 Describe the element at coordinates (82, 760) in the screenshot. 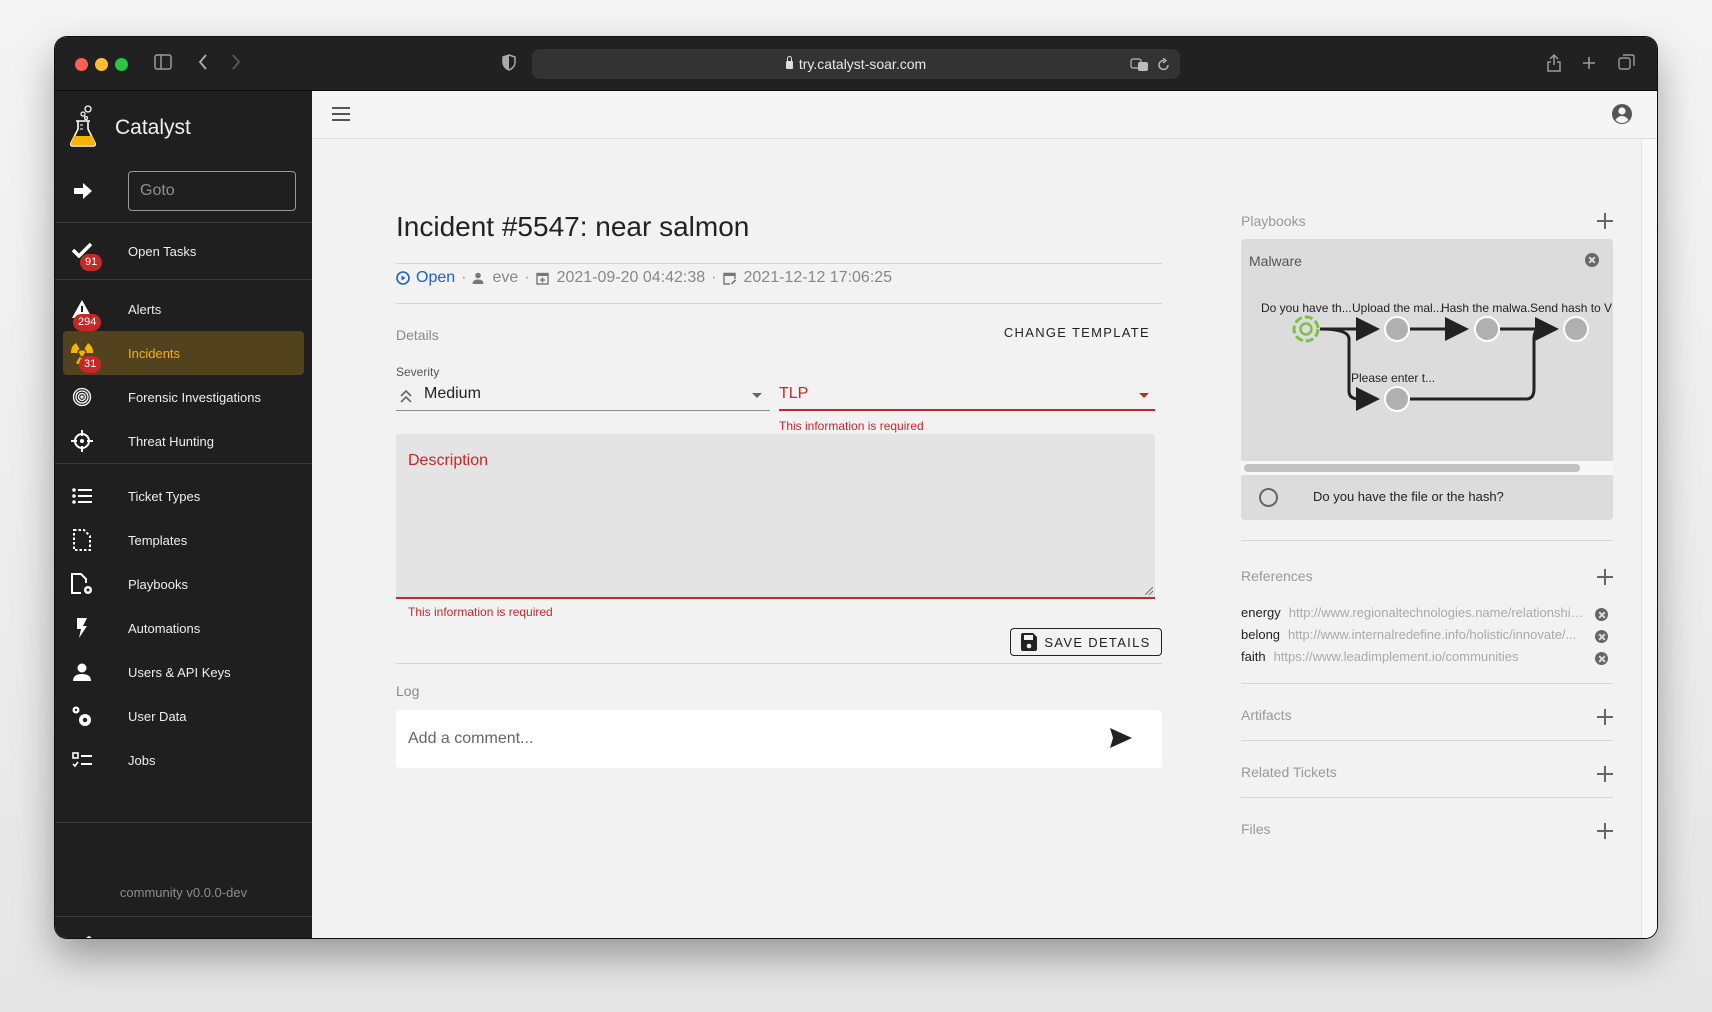

I see `checklist-icon` at that location.